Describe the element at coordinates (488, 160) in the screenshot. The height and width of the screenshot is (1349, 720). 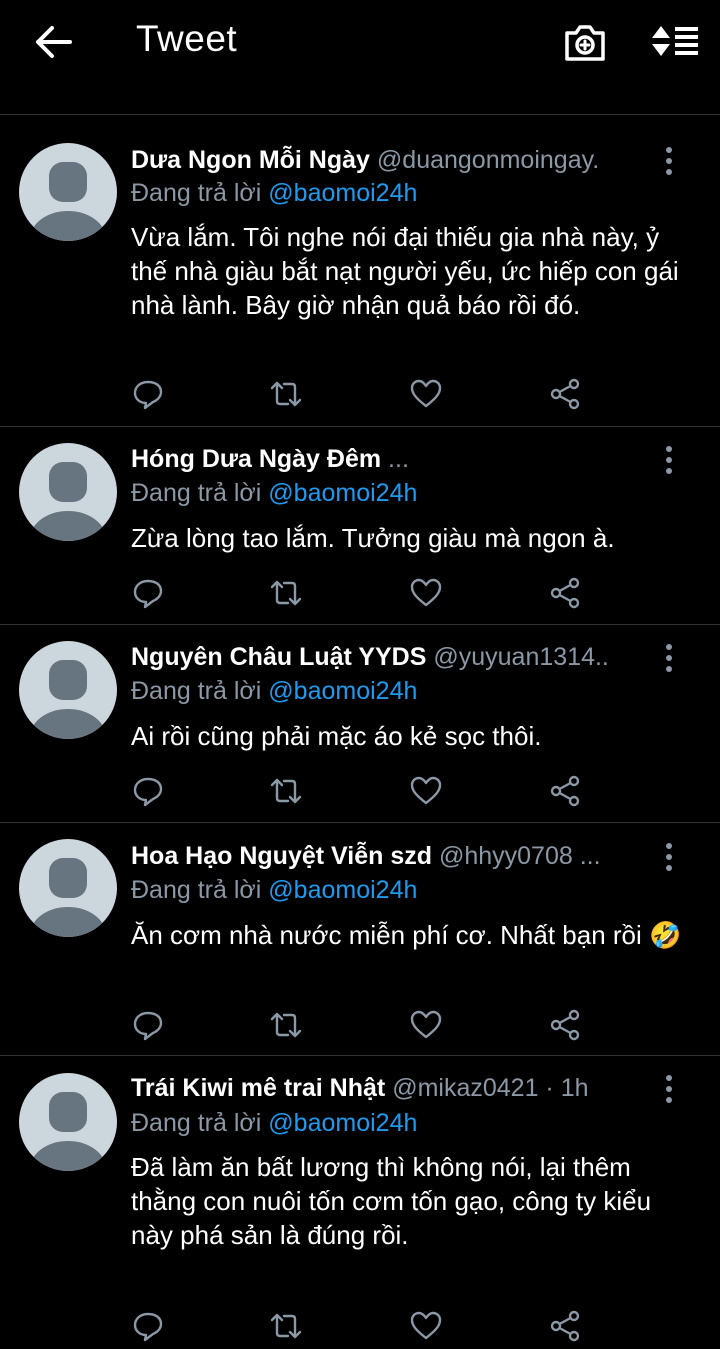
I see `author-handle: @duangonmoingay.` at that location.